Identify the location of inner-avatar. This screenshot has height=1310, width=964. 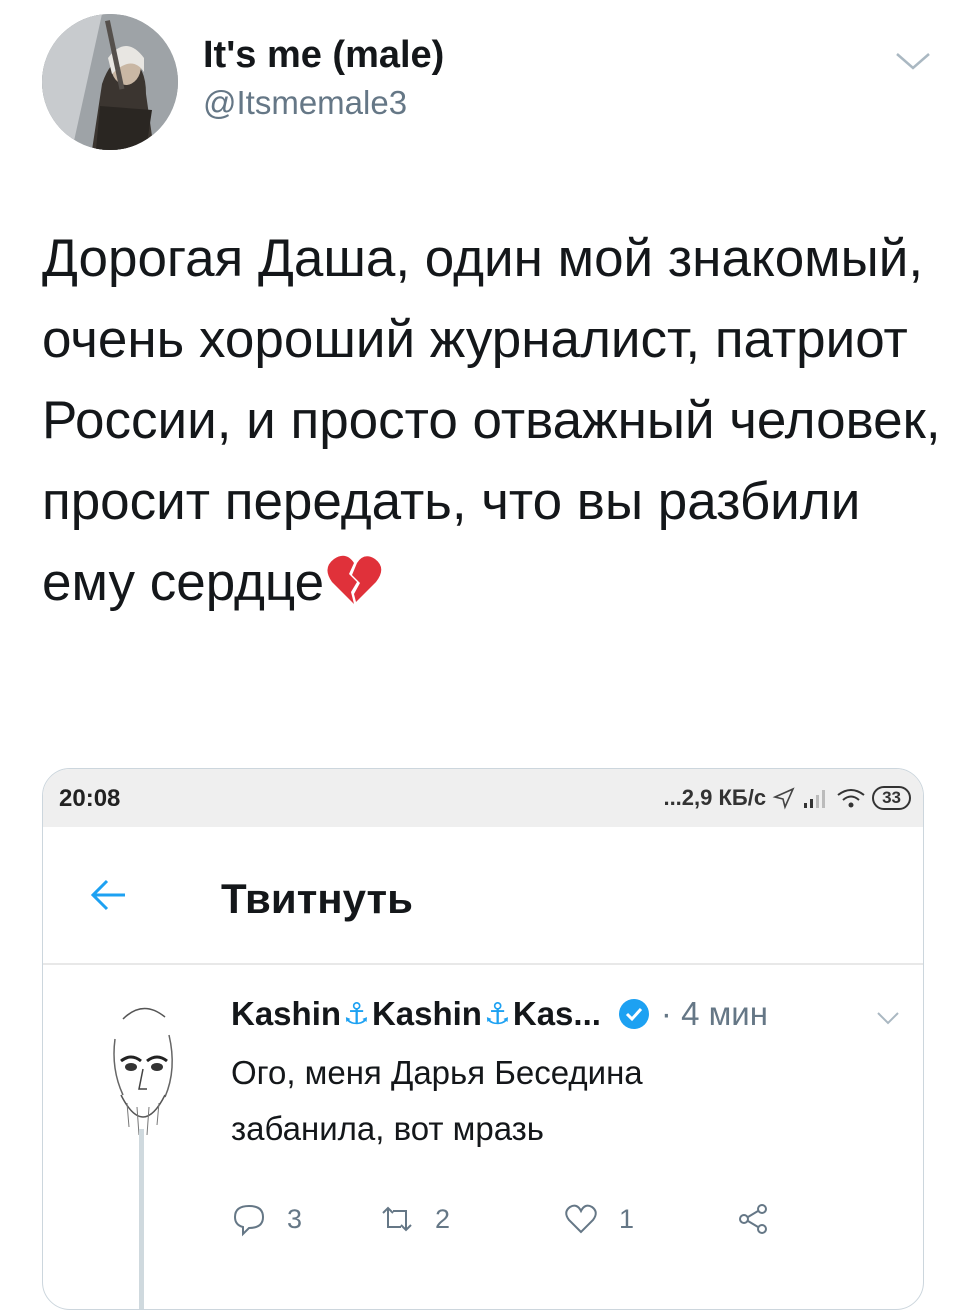
(143, 1074).